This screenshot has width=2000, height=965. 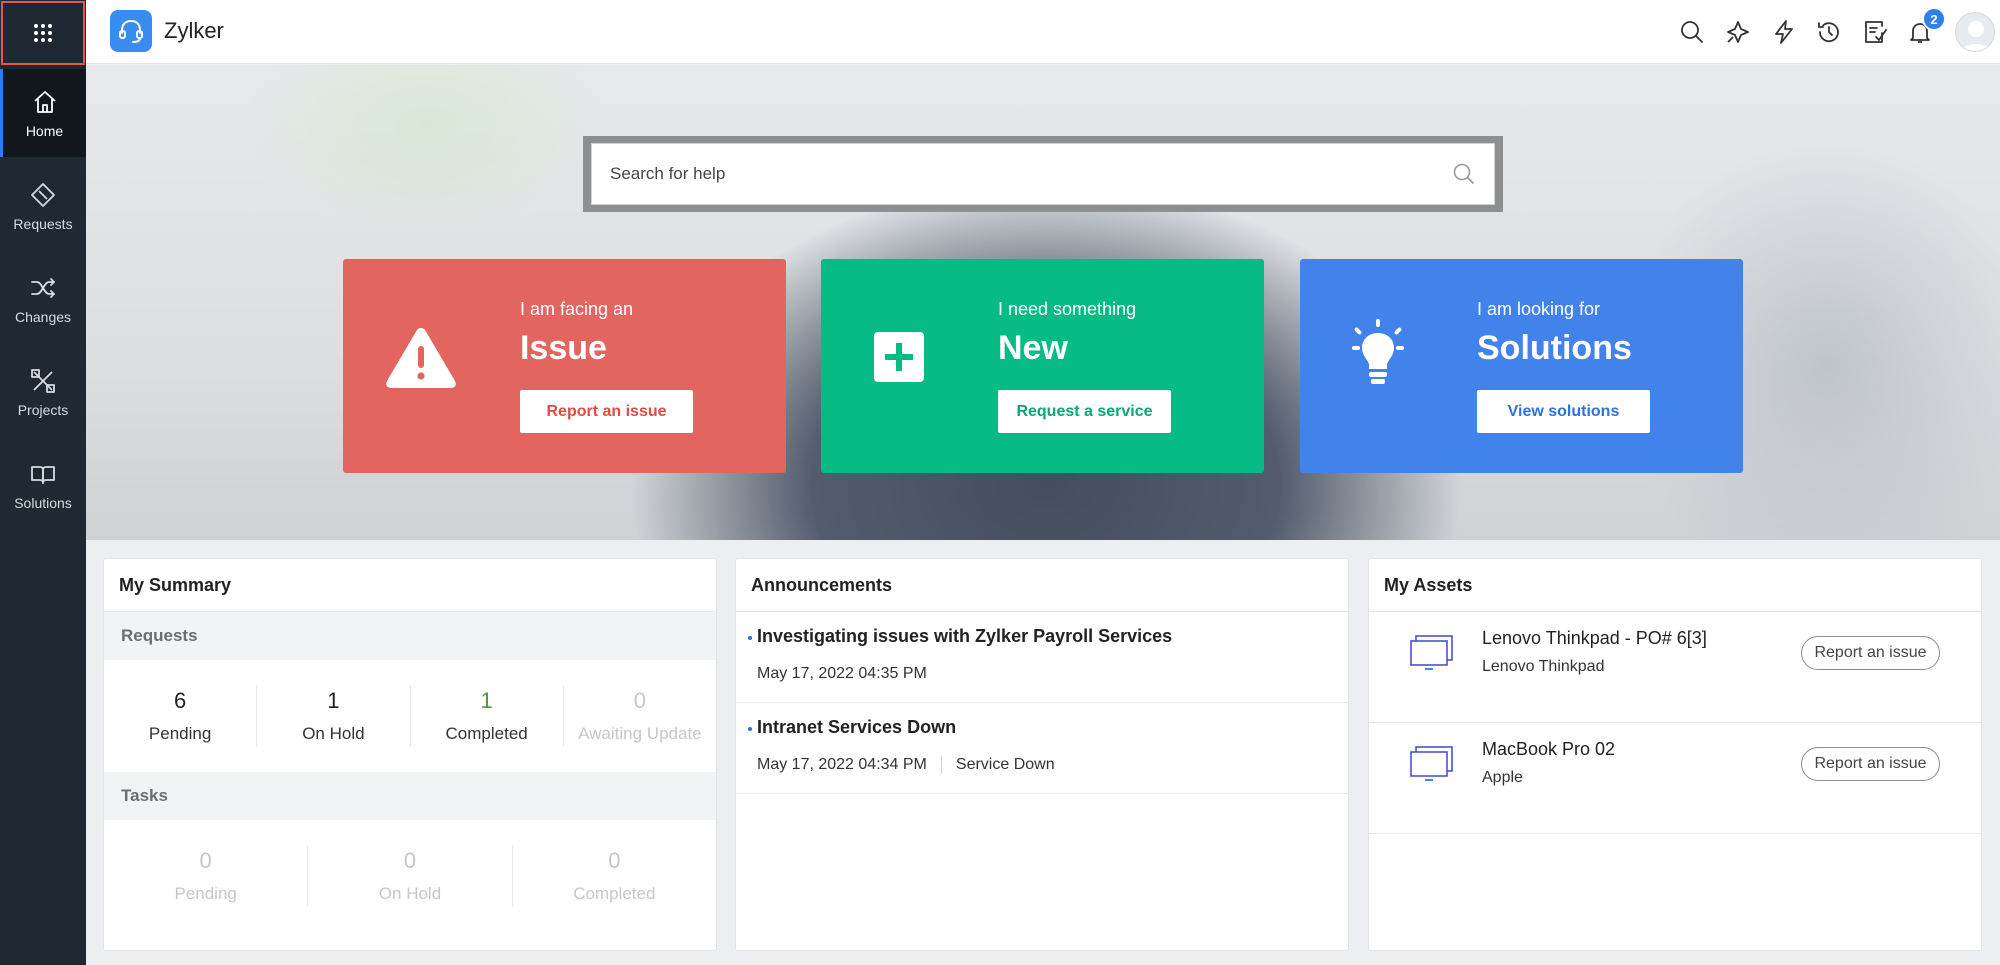 I want to click on announcement-meta: May 17, 2022 04:34 PM Service Down, so click(x=1052, y=765).